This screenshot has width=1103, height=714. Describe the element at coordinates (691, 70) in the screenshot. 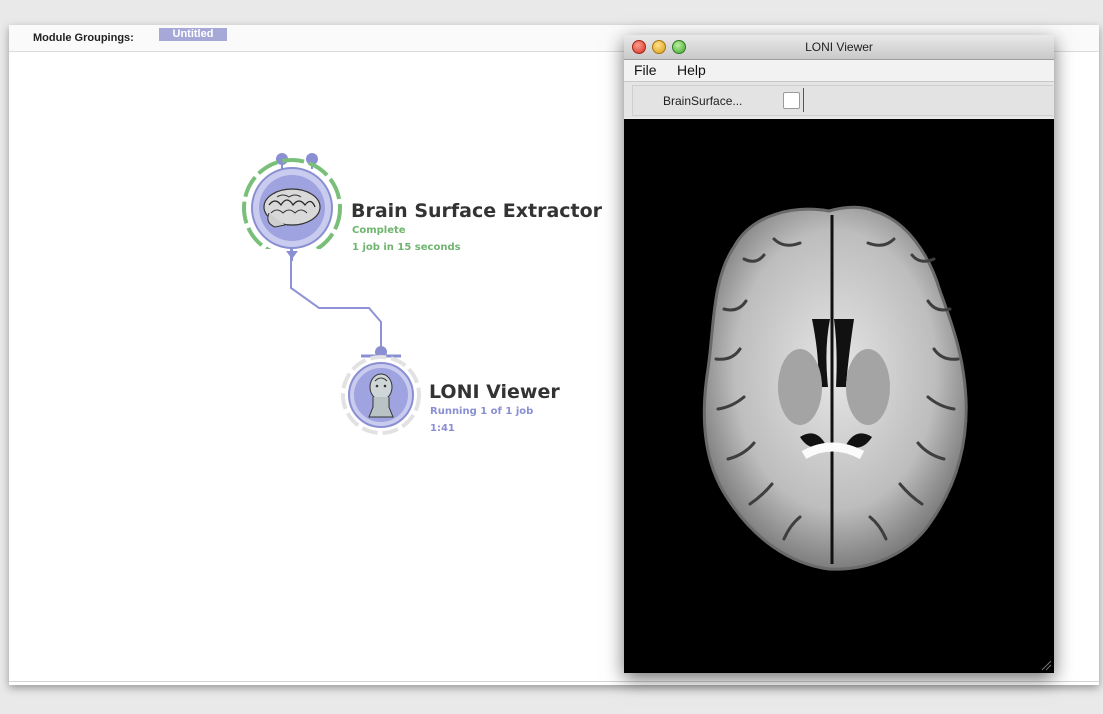

I see `menu-help: Help` at that location.